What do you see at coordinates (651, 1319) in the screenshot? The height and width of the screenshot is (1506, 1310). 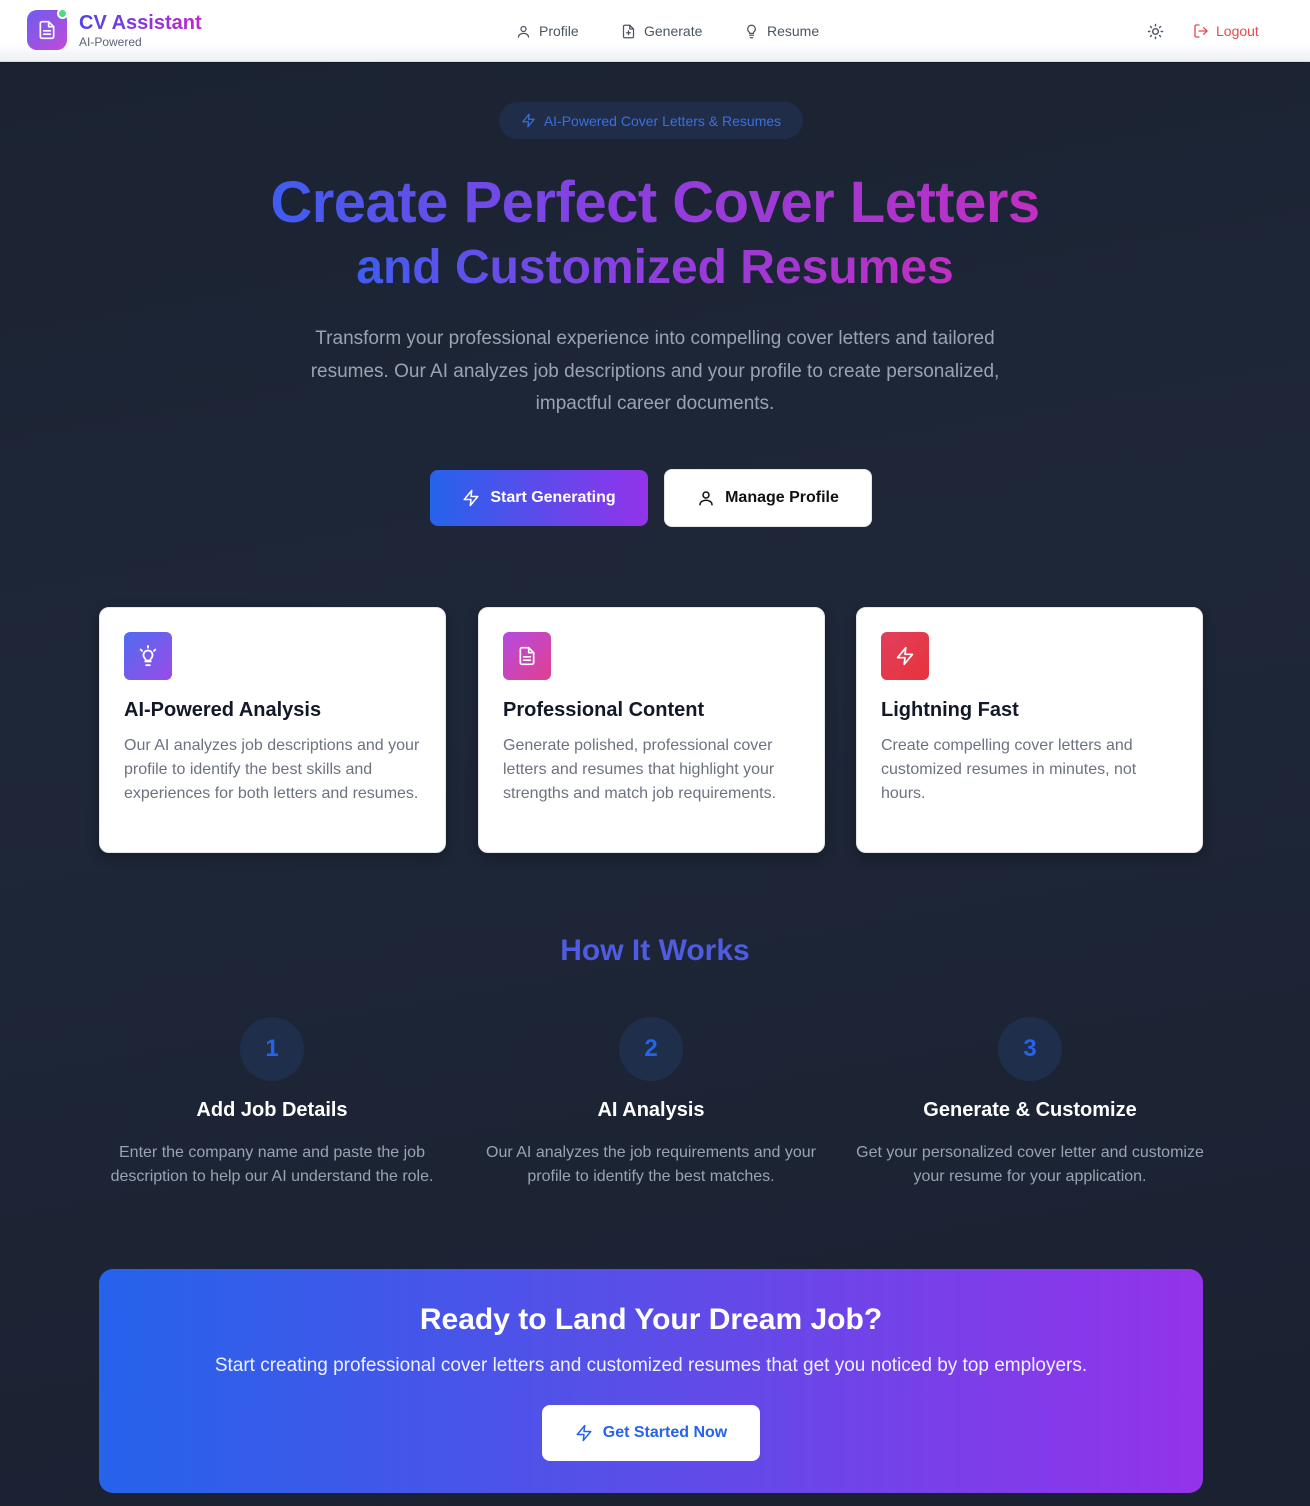 I see `cta-title: Ready to Land Your Dream Job?` at bounding box center [651, 1319].